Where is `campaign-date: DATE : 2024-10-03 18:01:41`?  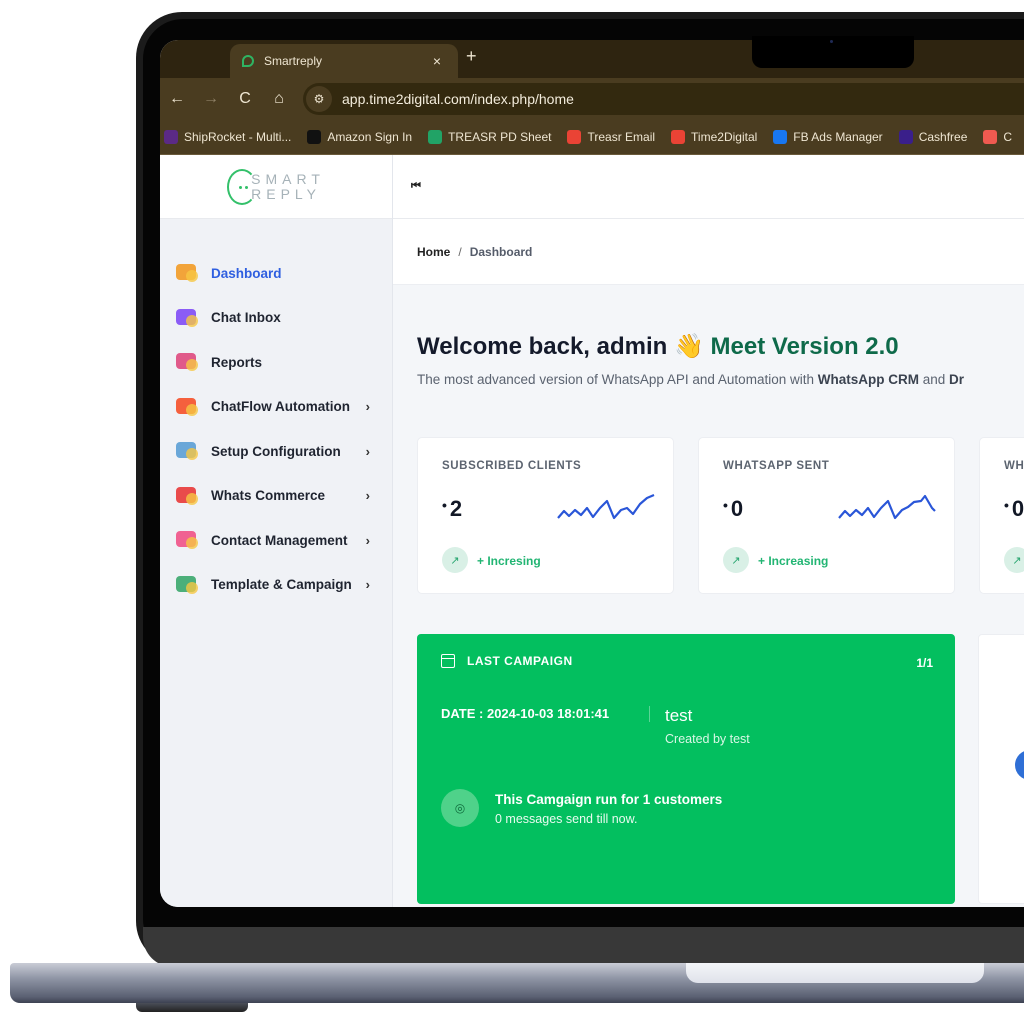 campaign-date: DATE : 2024-10-03 18:01:41 is located at coordinates (525, 713).